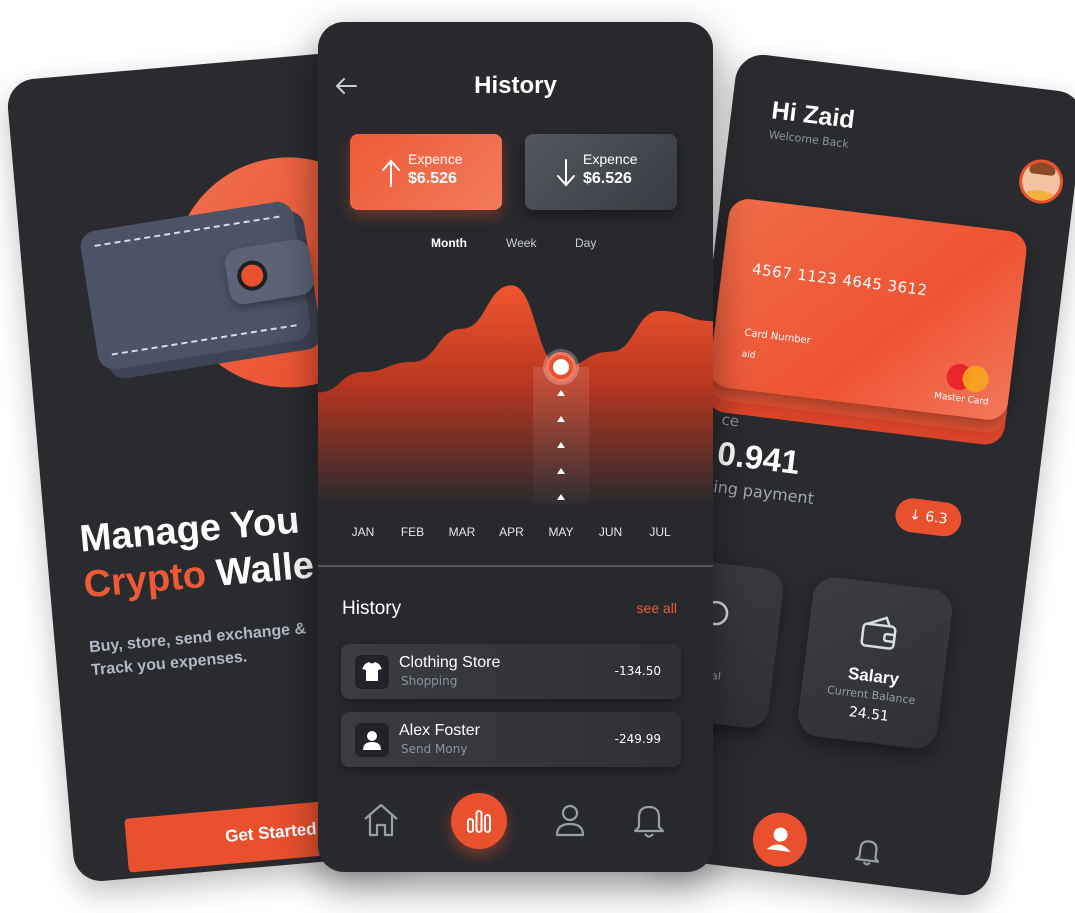 The image size is (1075, 913). Describe the element at coordinates (561, 532) in the screenshot. I see `month-tick-label: MAY` at that location.